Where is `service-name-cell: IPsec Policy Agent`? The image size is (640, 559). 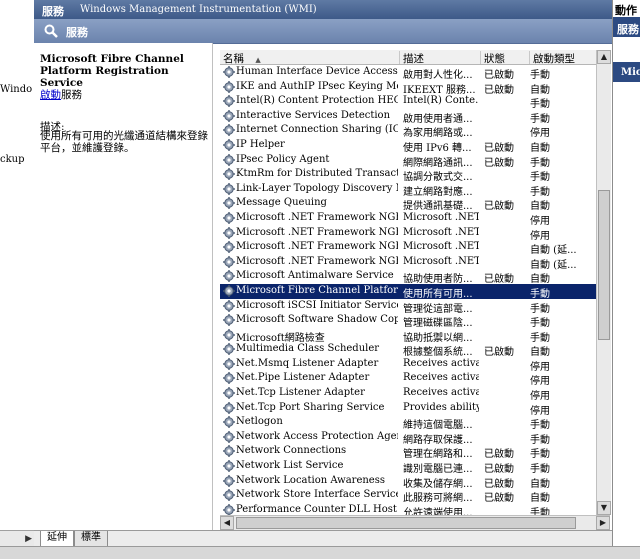
service-name-cell: IPsec Policy Agent is located at coordinates (283, 159).